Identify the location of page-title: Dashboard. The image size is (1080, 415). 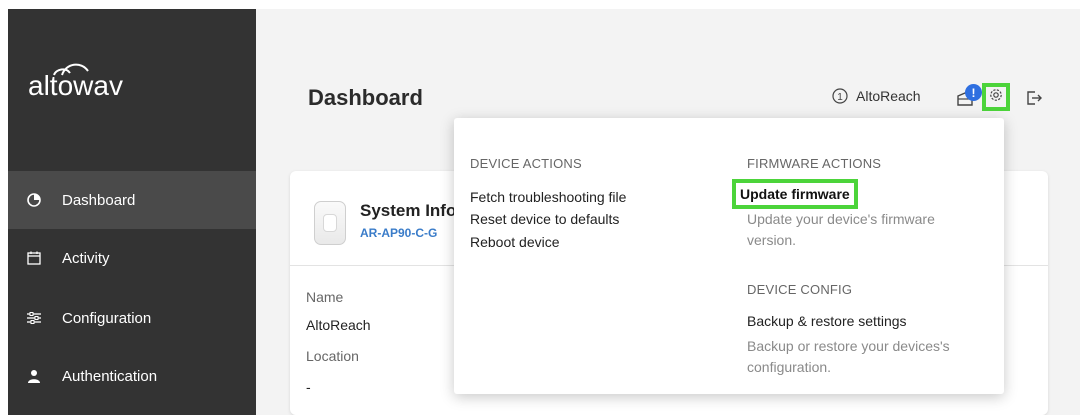
(365, 97).